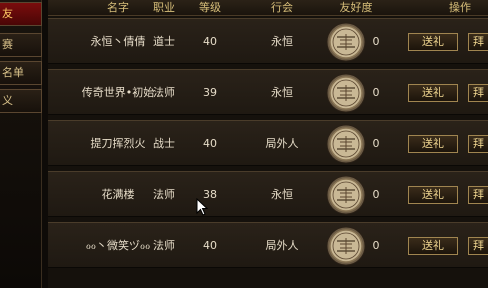  I want to click on player-job: 战士, so click(164, 143).